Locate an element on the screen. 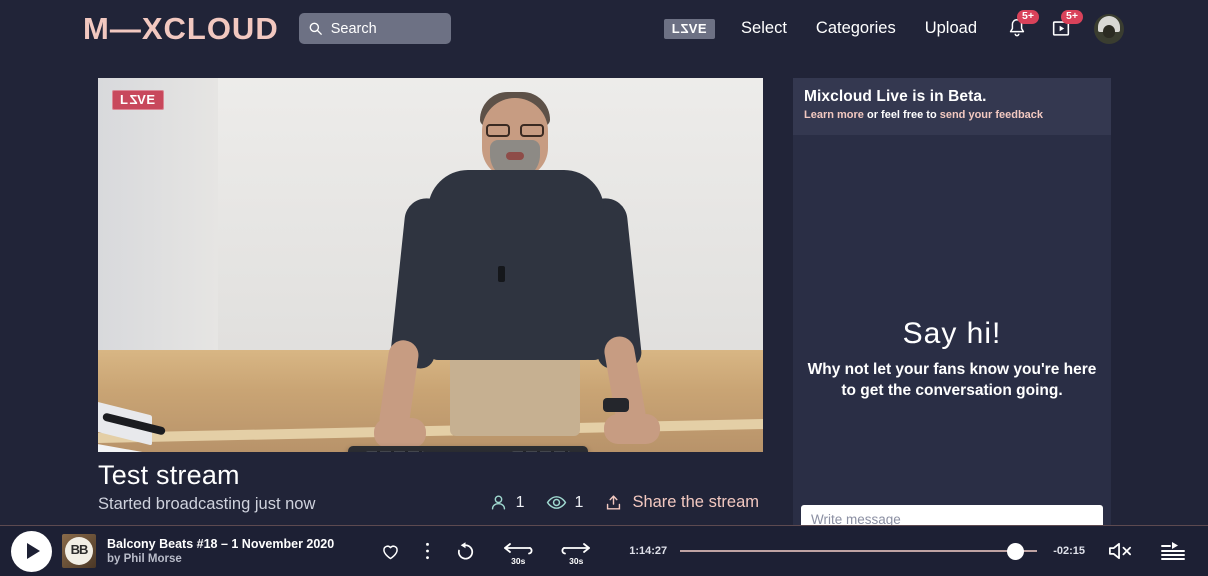 This screenshot has width=1208, height=576. learn-more-link: Learn more is located at coordinates (834, 115).